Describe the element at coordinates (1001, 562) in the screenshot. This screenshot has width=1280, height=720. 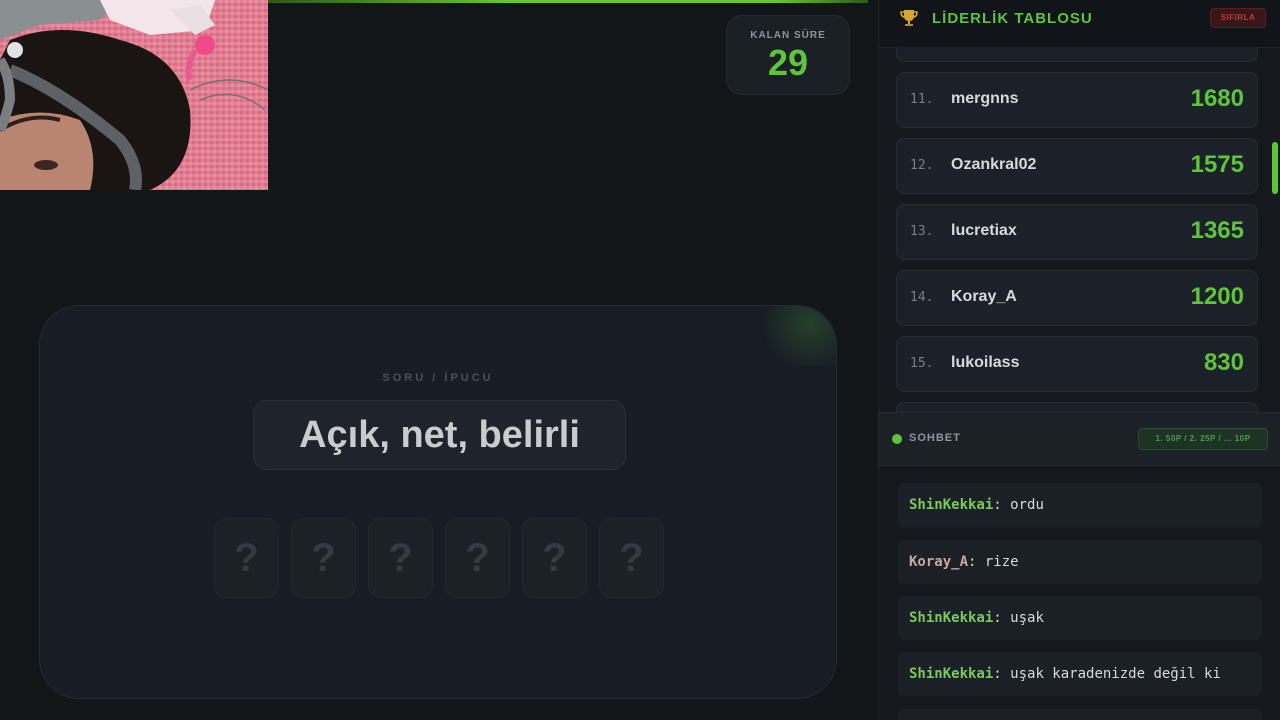
I see `chat-text: rize` at that location.